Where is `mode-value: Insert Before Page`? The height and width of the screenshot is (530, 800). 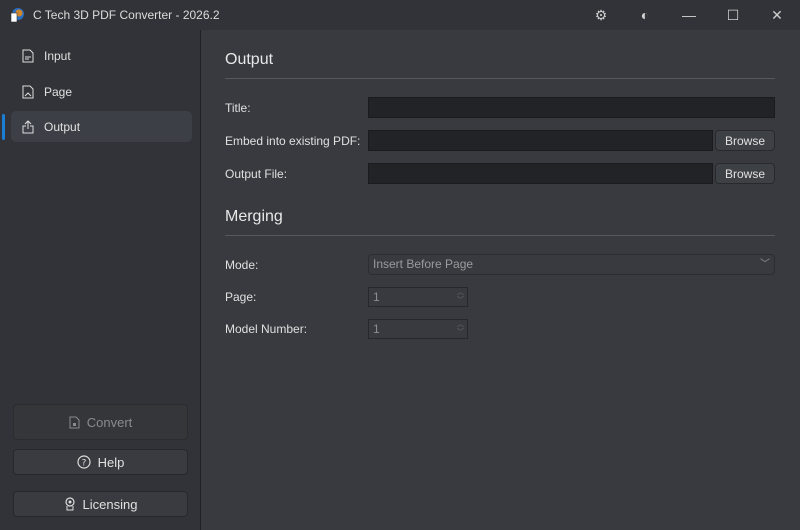
mode-value: Insert Before Page is located at coordinates (423, 264).